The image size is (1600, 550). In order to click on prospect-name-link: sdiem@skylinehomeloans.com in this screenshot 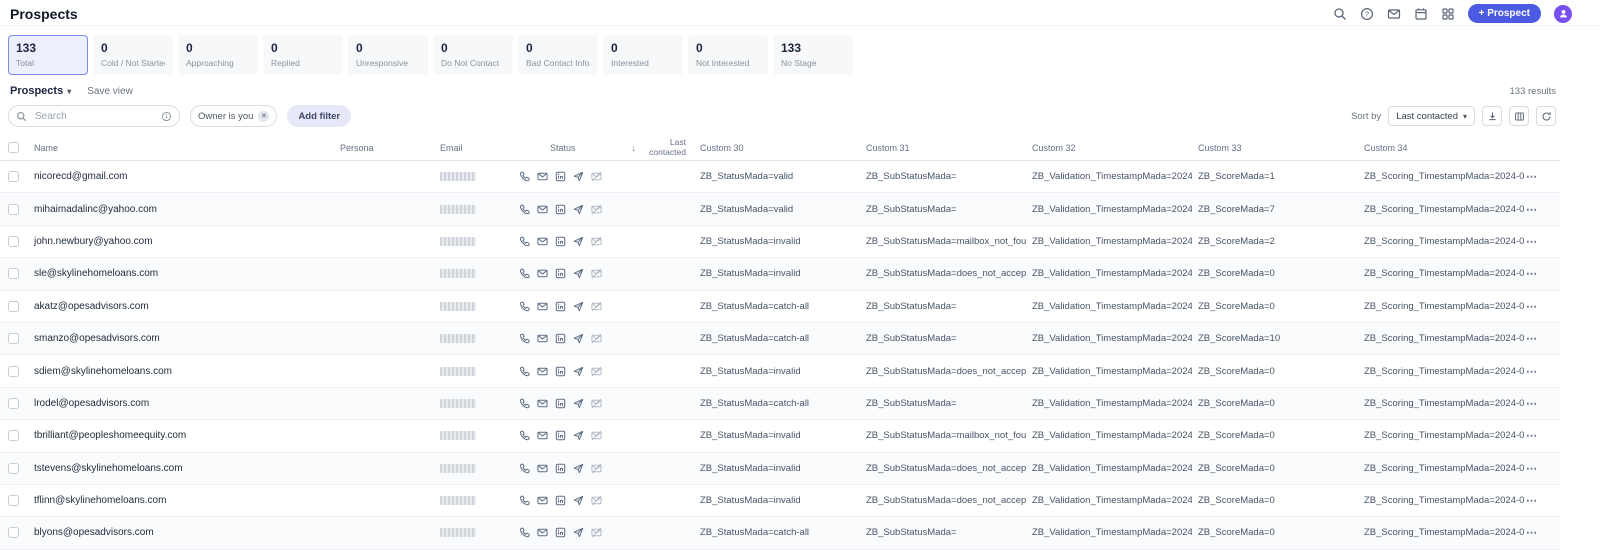, I will do `click(181, 371)`.